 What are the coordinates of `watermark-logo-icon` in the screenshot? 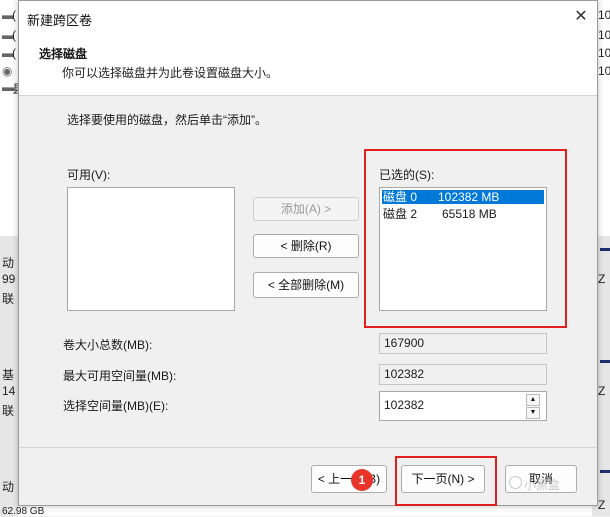 It's located at (515, 482).